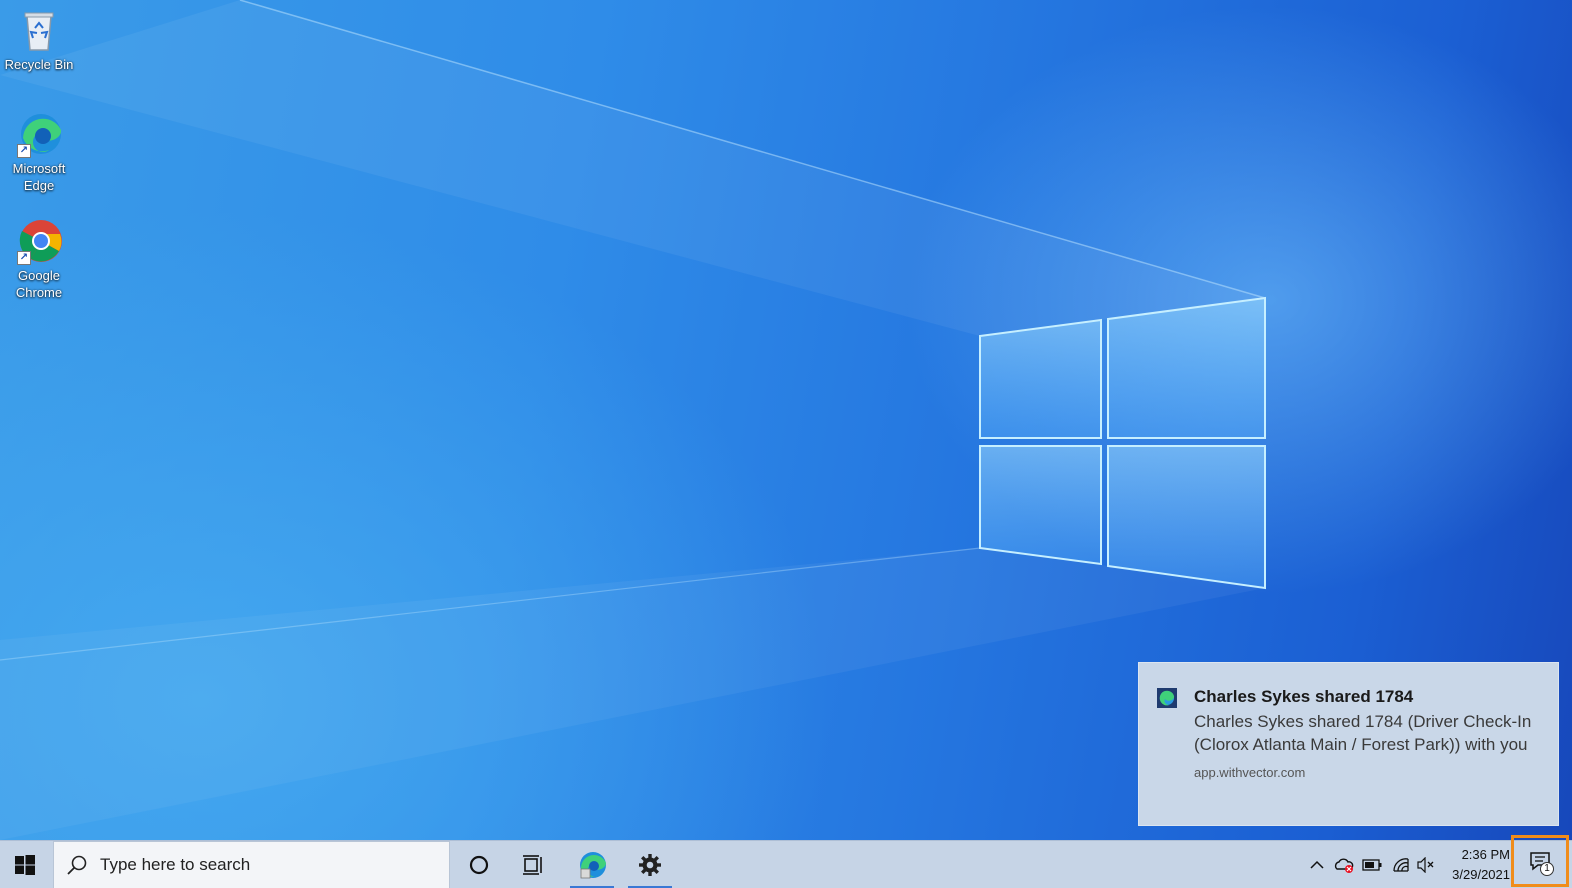 The width and height of the screenshot is (1572, 888). I want to click on volume-tray-button, so click(1426, 864).